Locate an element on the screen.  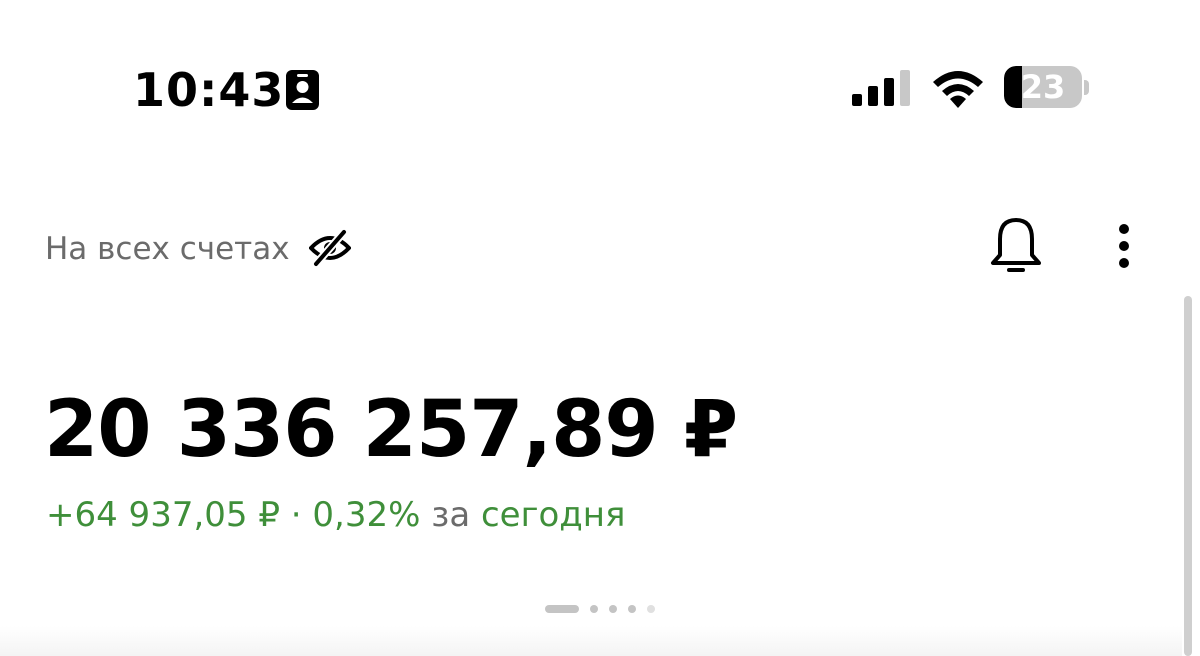
signal-icon is located at coordinates (881, 88).